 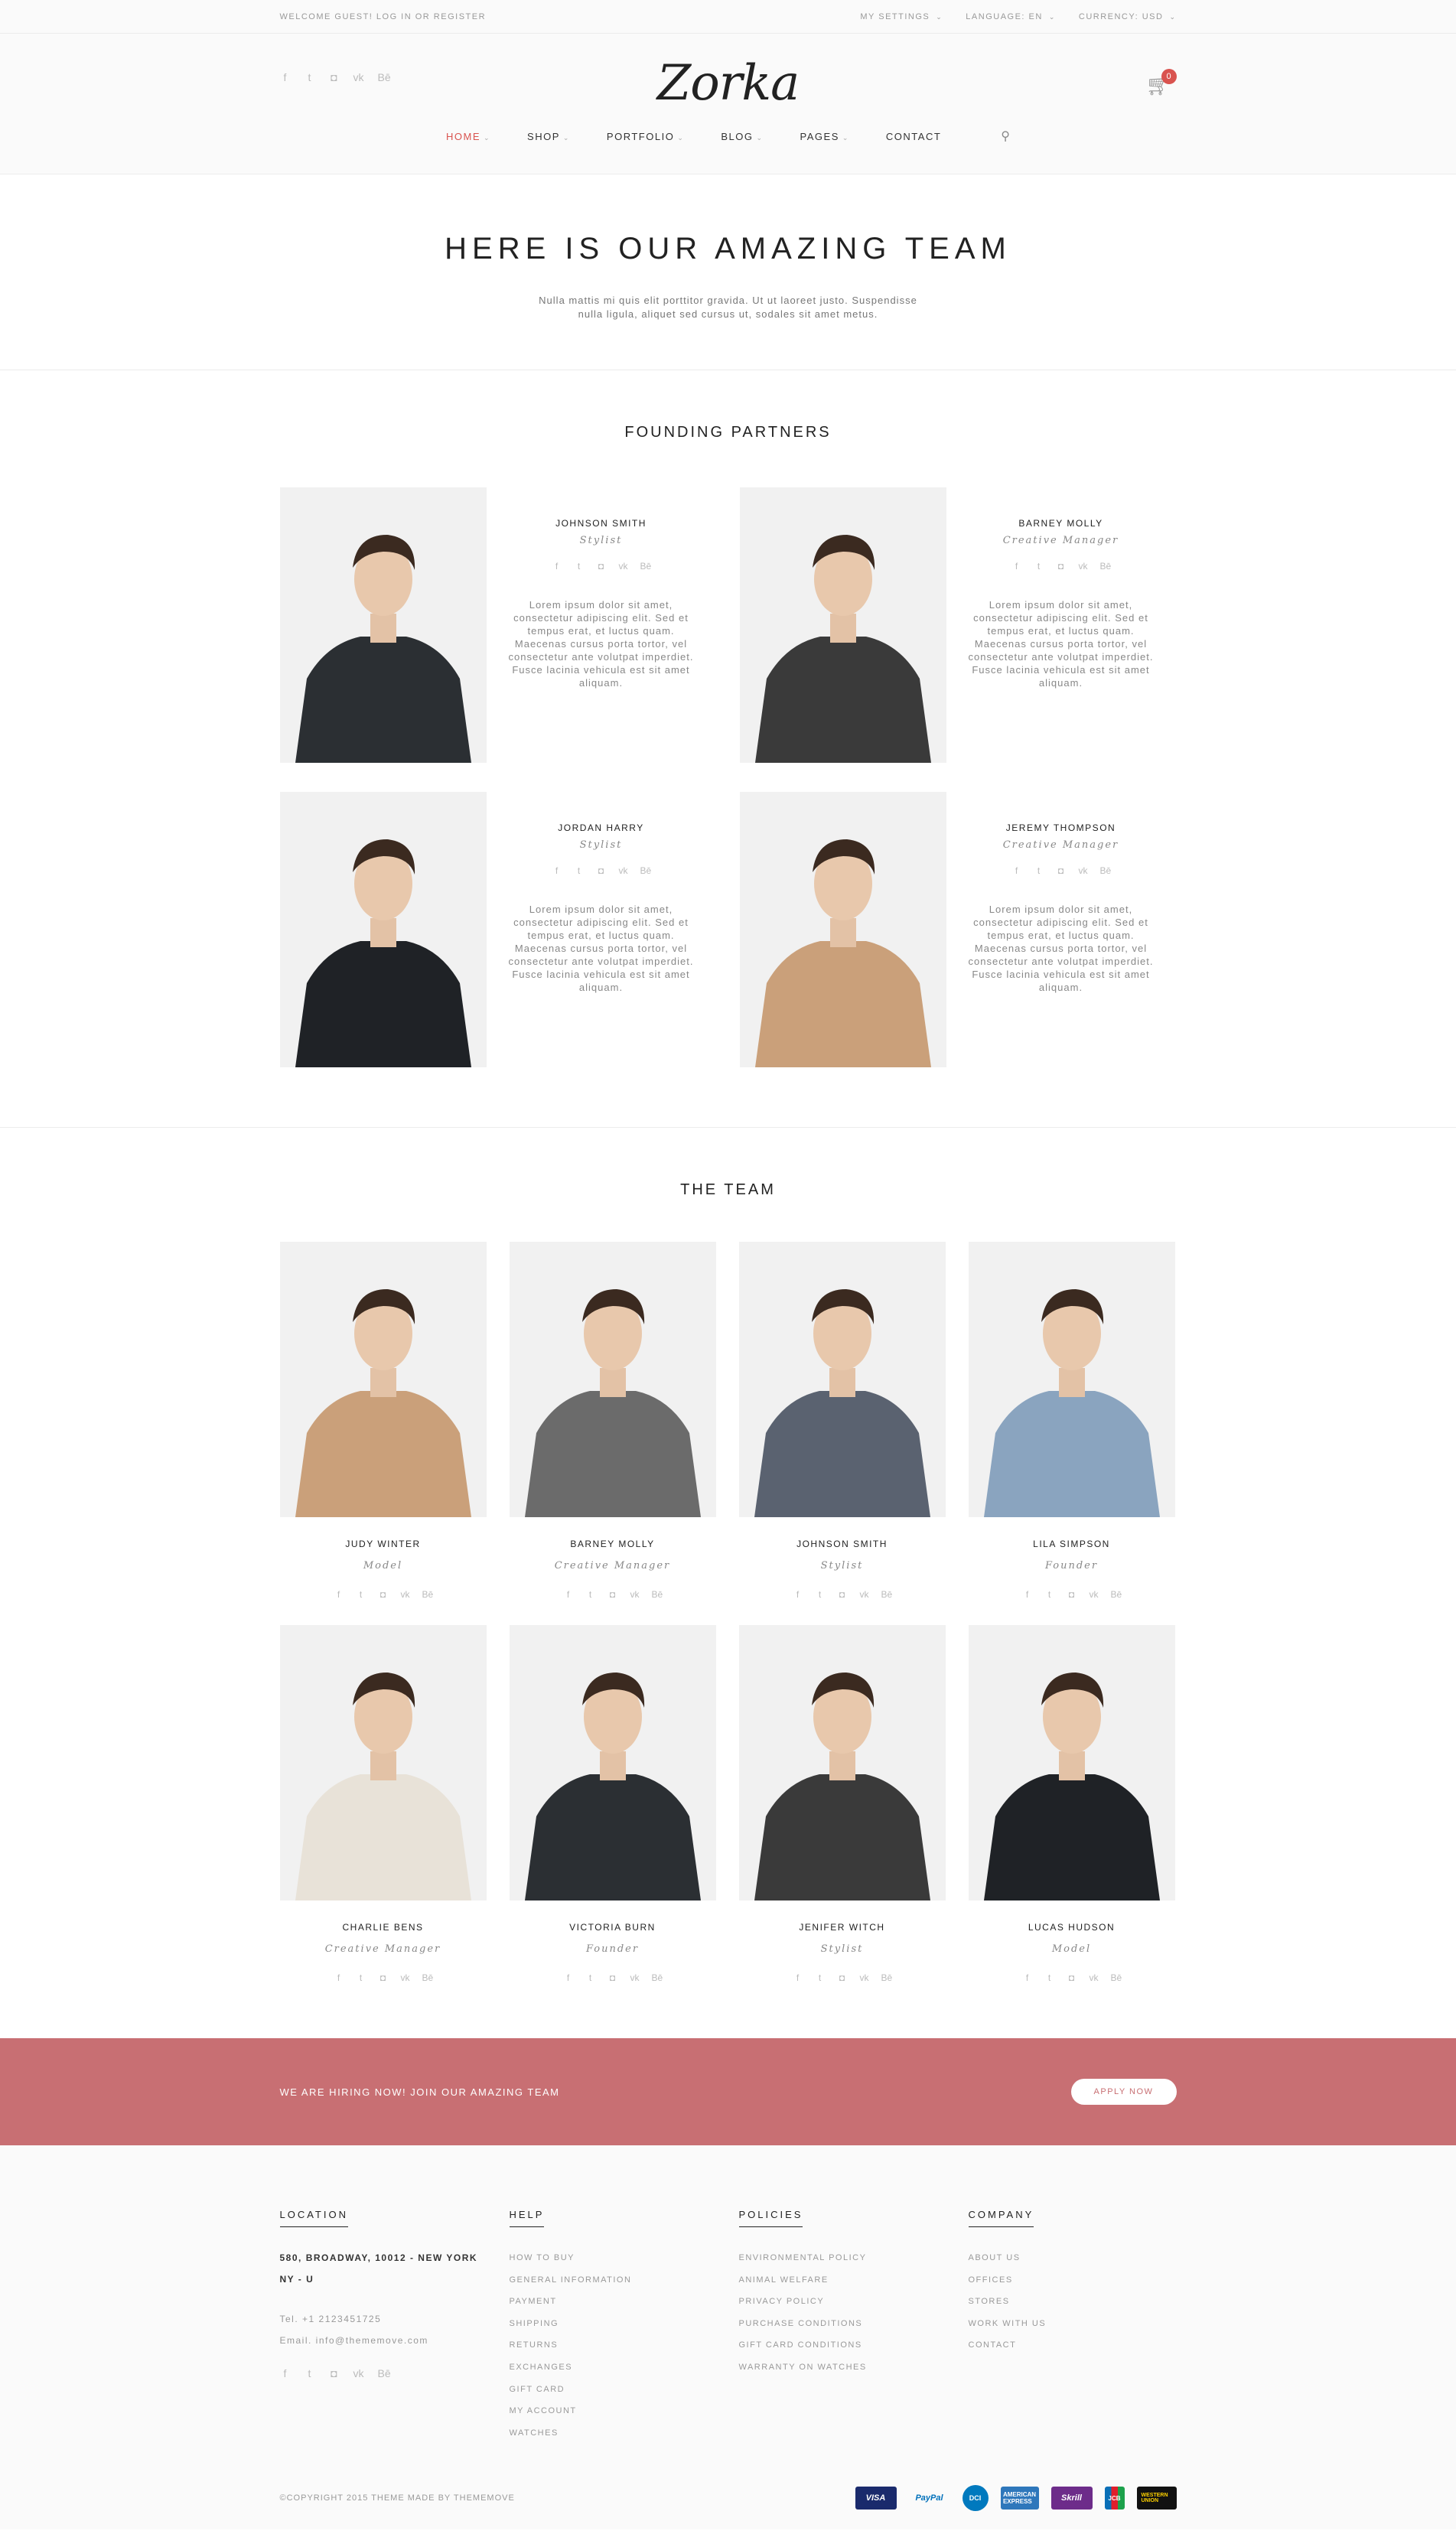 What do you see at coordinates (468, 136) in the screenshot?
I see `nav-item-home: HOME ⌄` at bounding box center [468, 136].